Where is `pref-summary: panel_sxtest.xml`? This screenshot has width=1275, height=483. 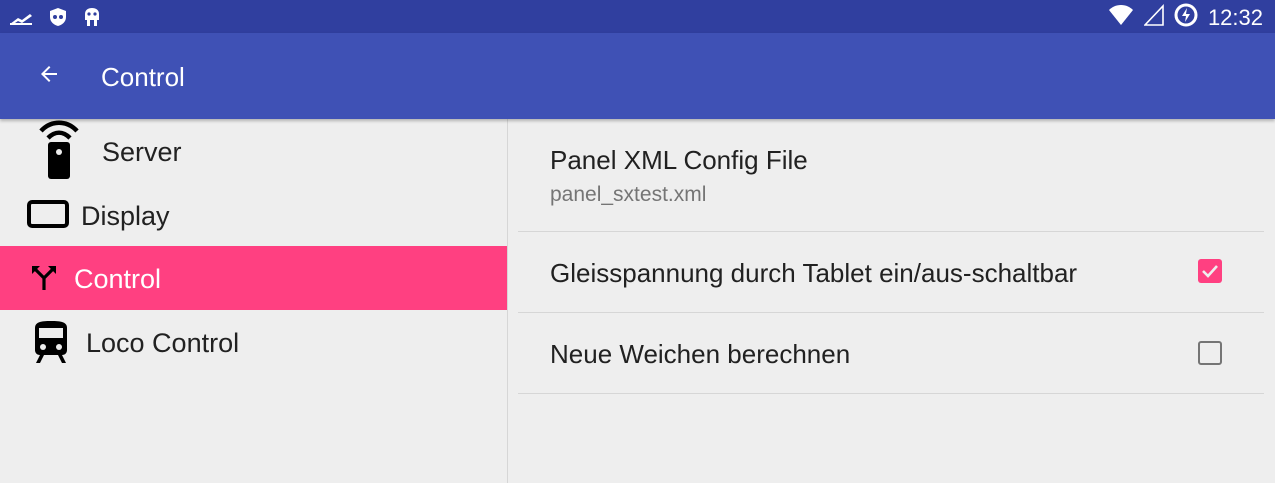 pref-summary: panel_sxtest.xml is located at coordinates (628, 194).